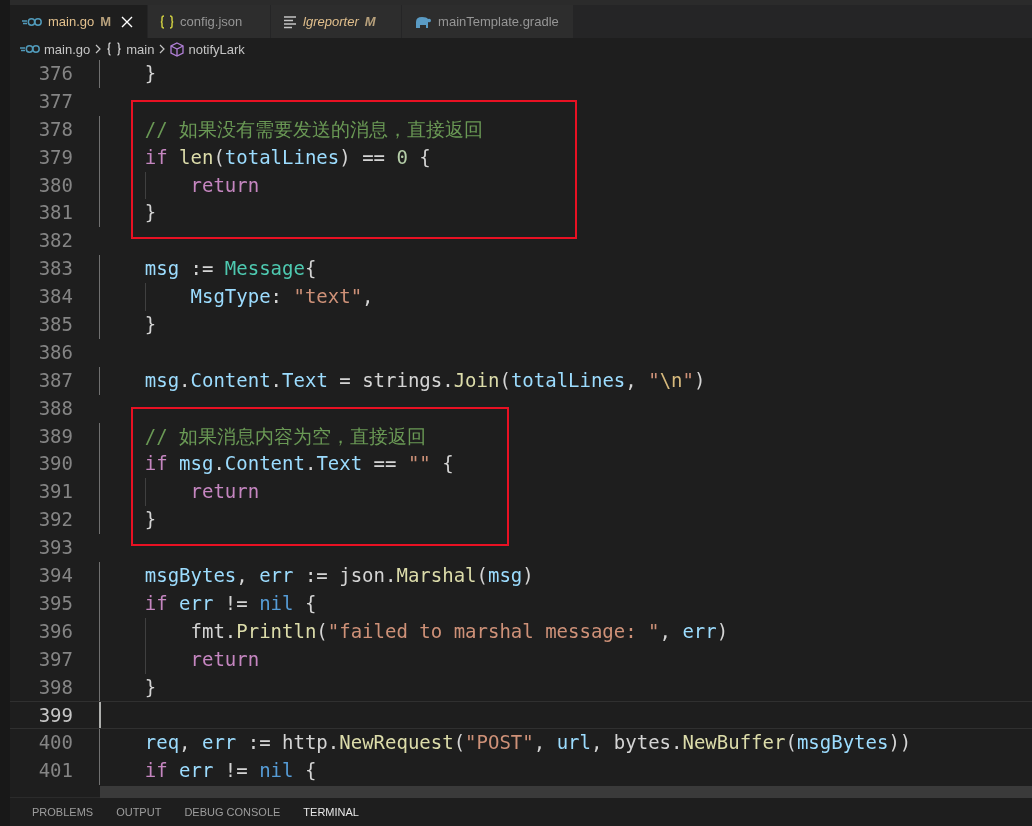 Image resolution: width=1032 pixels, height=826 pixels. Describe the element at coordinates (55, 408) in the screenshot. I see `line-number: 388` at that location.